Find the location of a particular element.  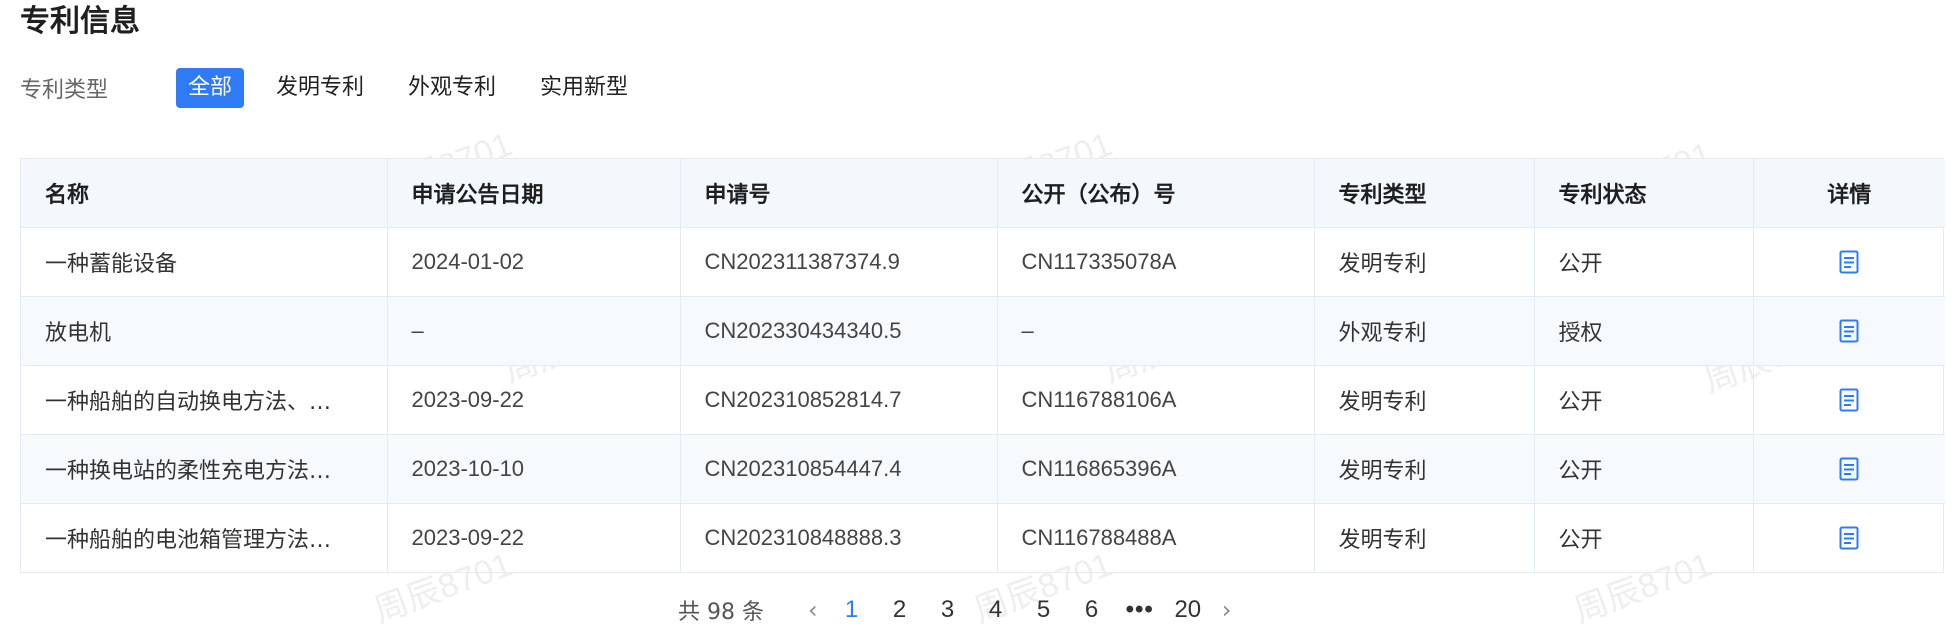

filter-label: 专利类型 is located at coordinates (64, 90).